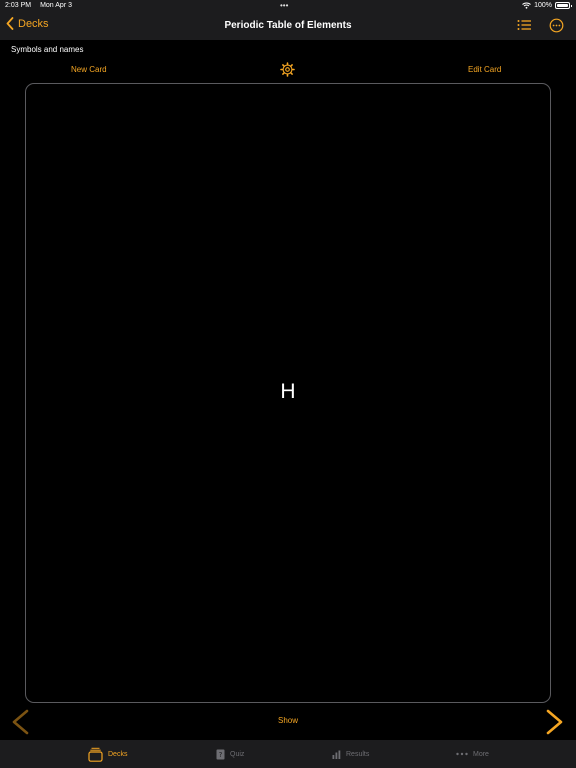  I want to click on status-time: 2:03 PM, so click(18, 5).